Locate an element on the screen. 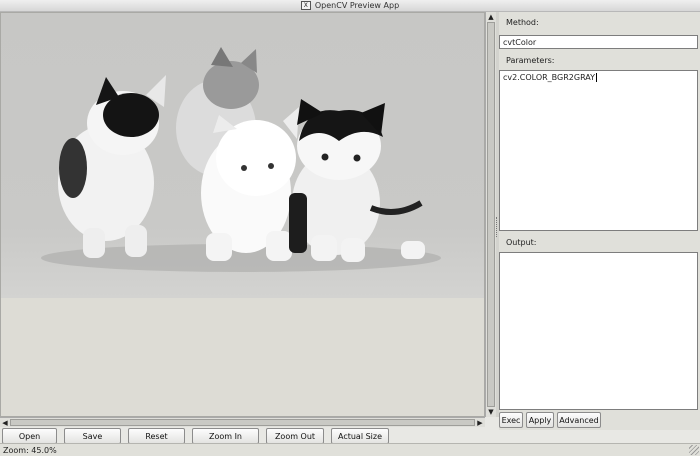  scroll-left-arrow-icon: ◀ is located at coordinates (5, 422).